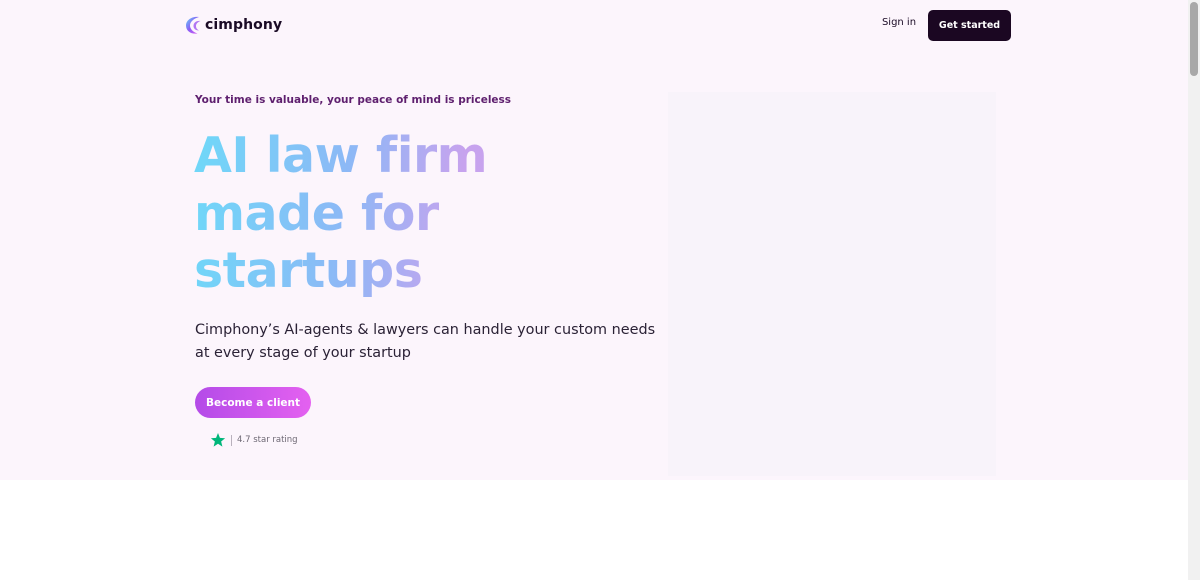  What do you see at coordinates (193, 25) in the screenshot?
I see `cimphony-logo-icon` at bounding box center [193, 25].